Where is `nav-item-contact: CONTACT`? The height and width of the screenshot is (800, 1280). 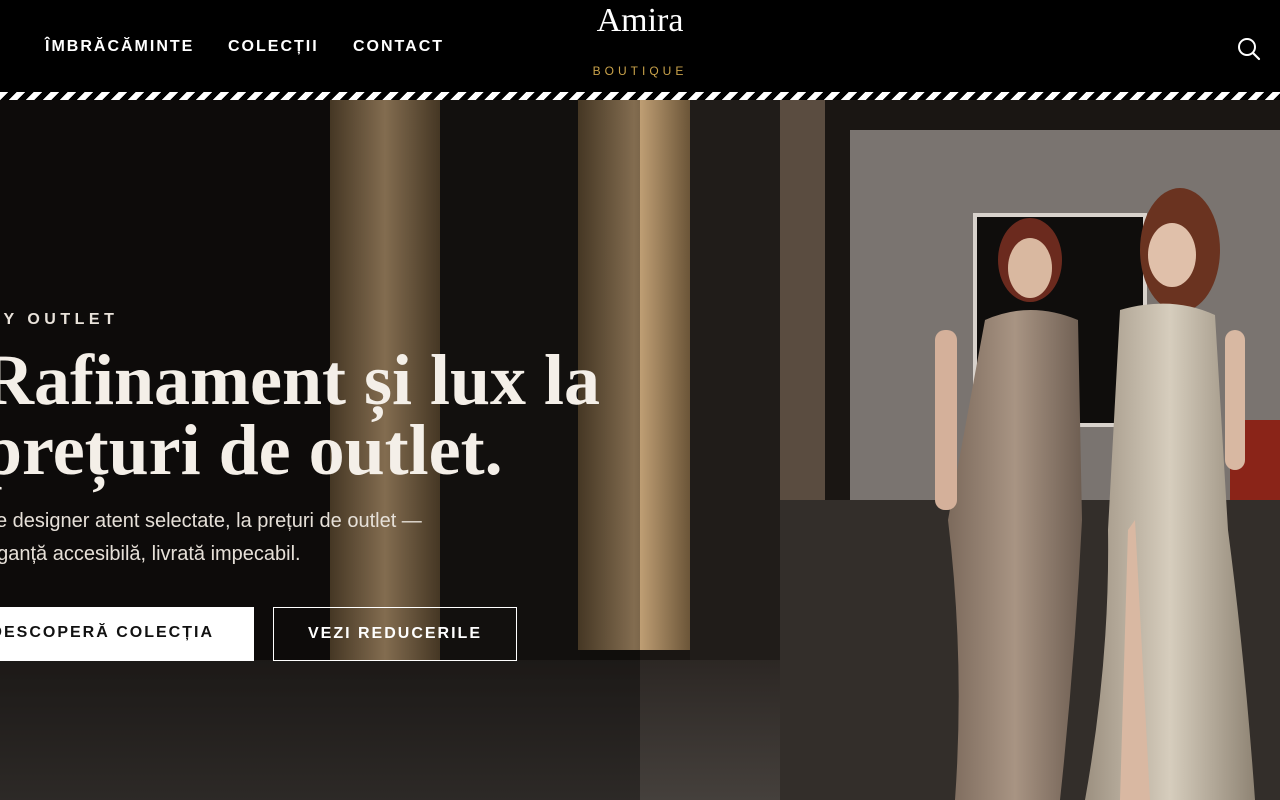 nav-item-contact: CONTACT is located at coordinates (398, 47).